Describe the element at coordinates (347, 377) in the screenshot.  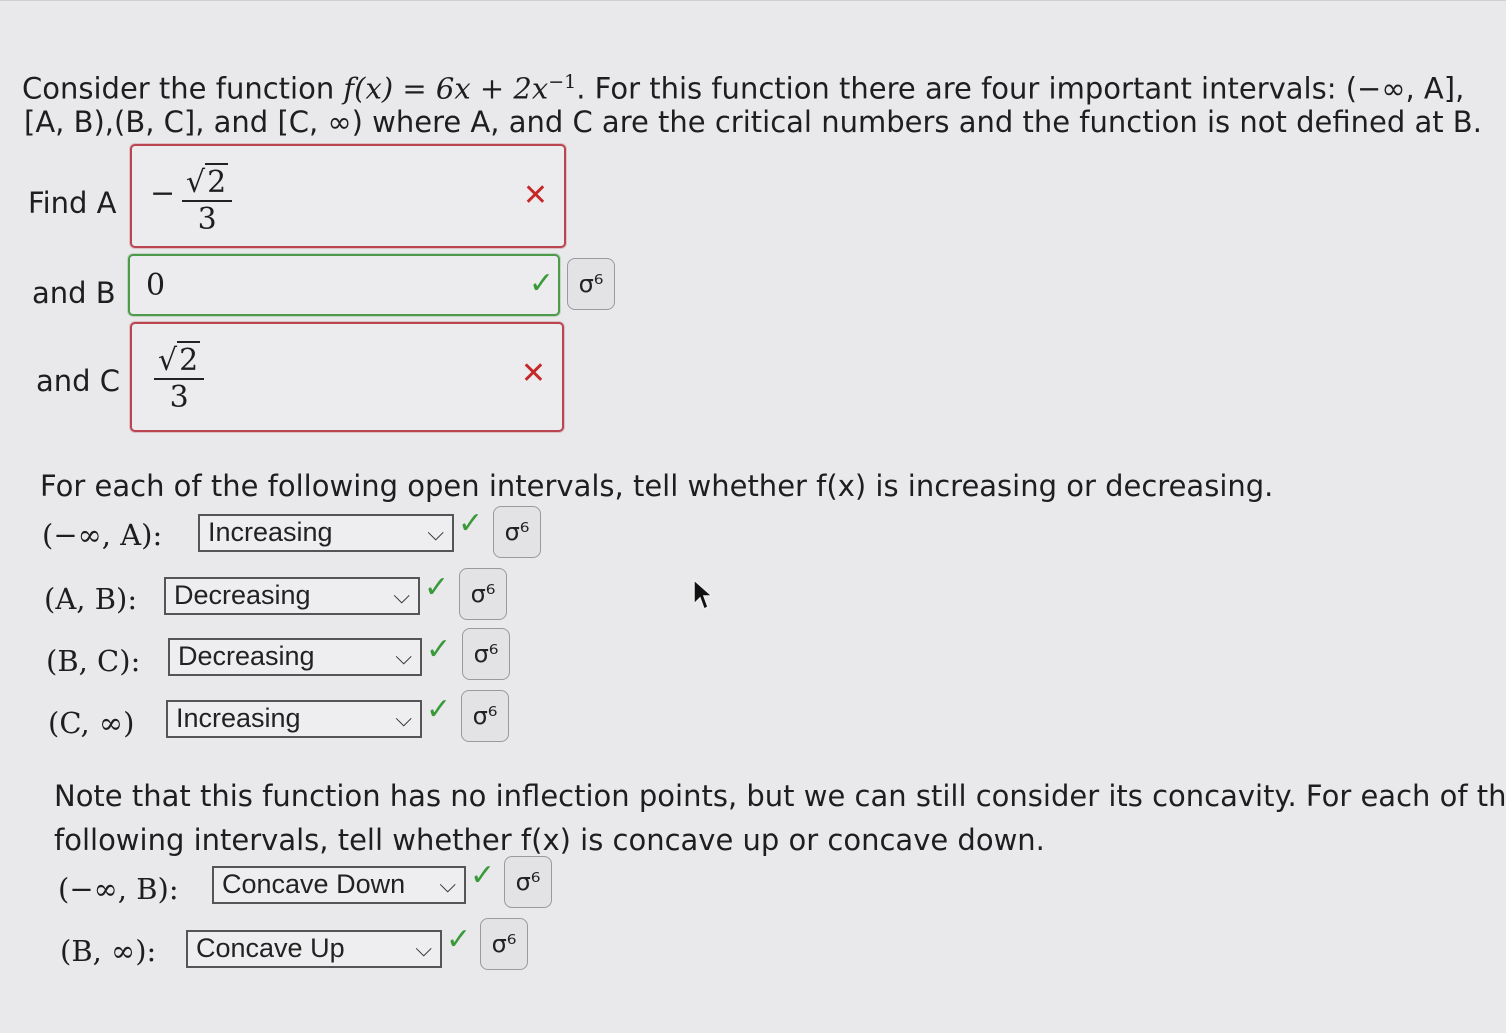
I see `answer-c-field: √2 3 ✕` at that location.